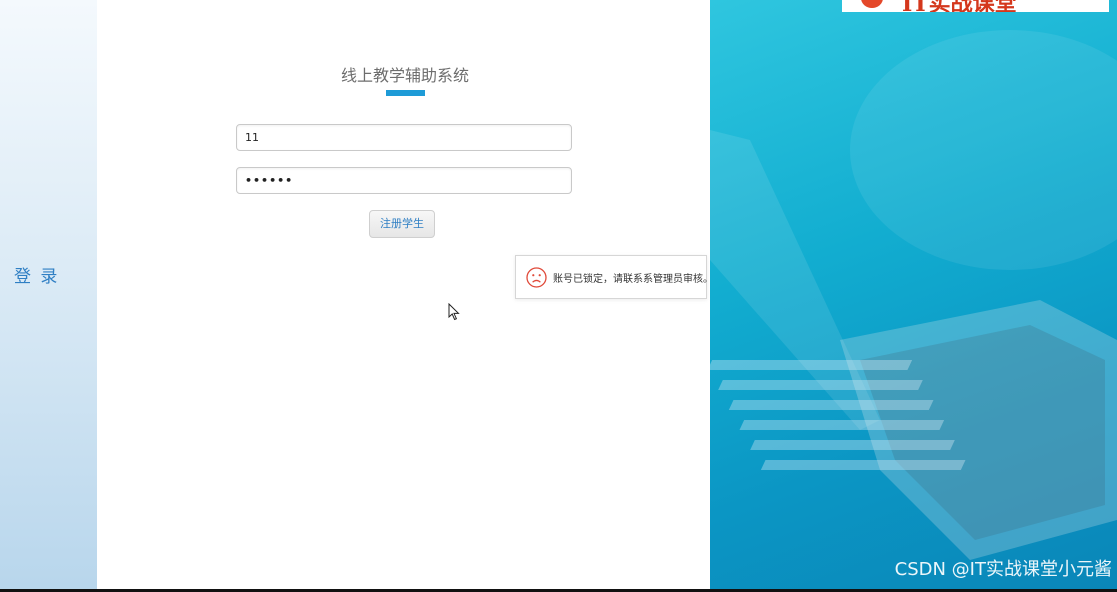  What do you see at coordinates (959, 6) in the screenshot?
I see `brand-text: IT实战课堂` at bounding box center [959, 6].